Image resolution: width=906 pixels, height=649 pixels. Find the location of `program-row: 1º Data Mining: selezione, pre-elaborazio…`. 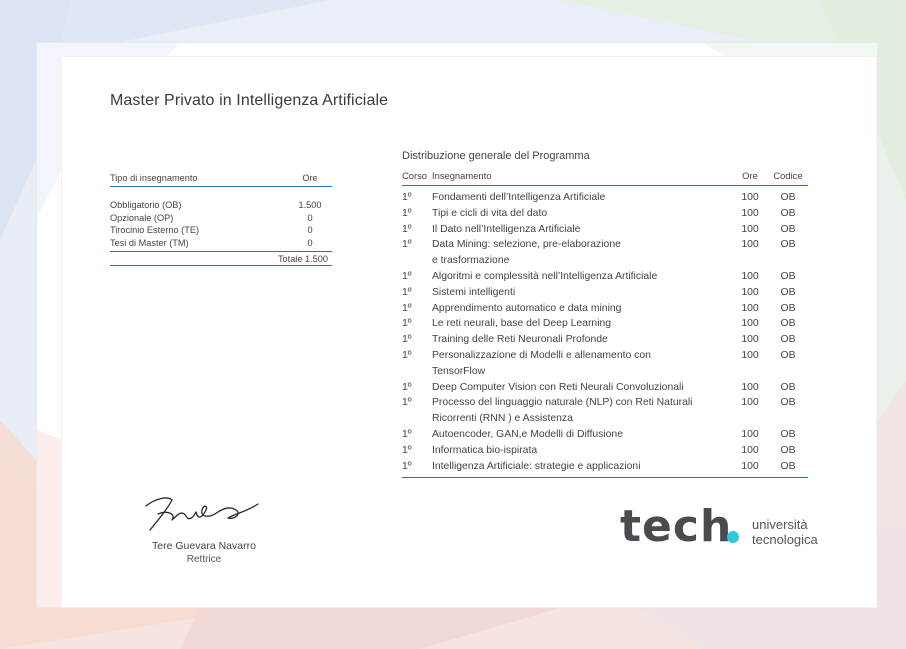

program-row: 1º Data Mining: selezione, pre-elaborazio… is located at coordinates (605, 253).